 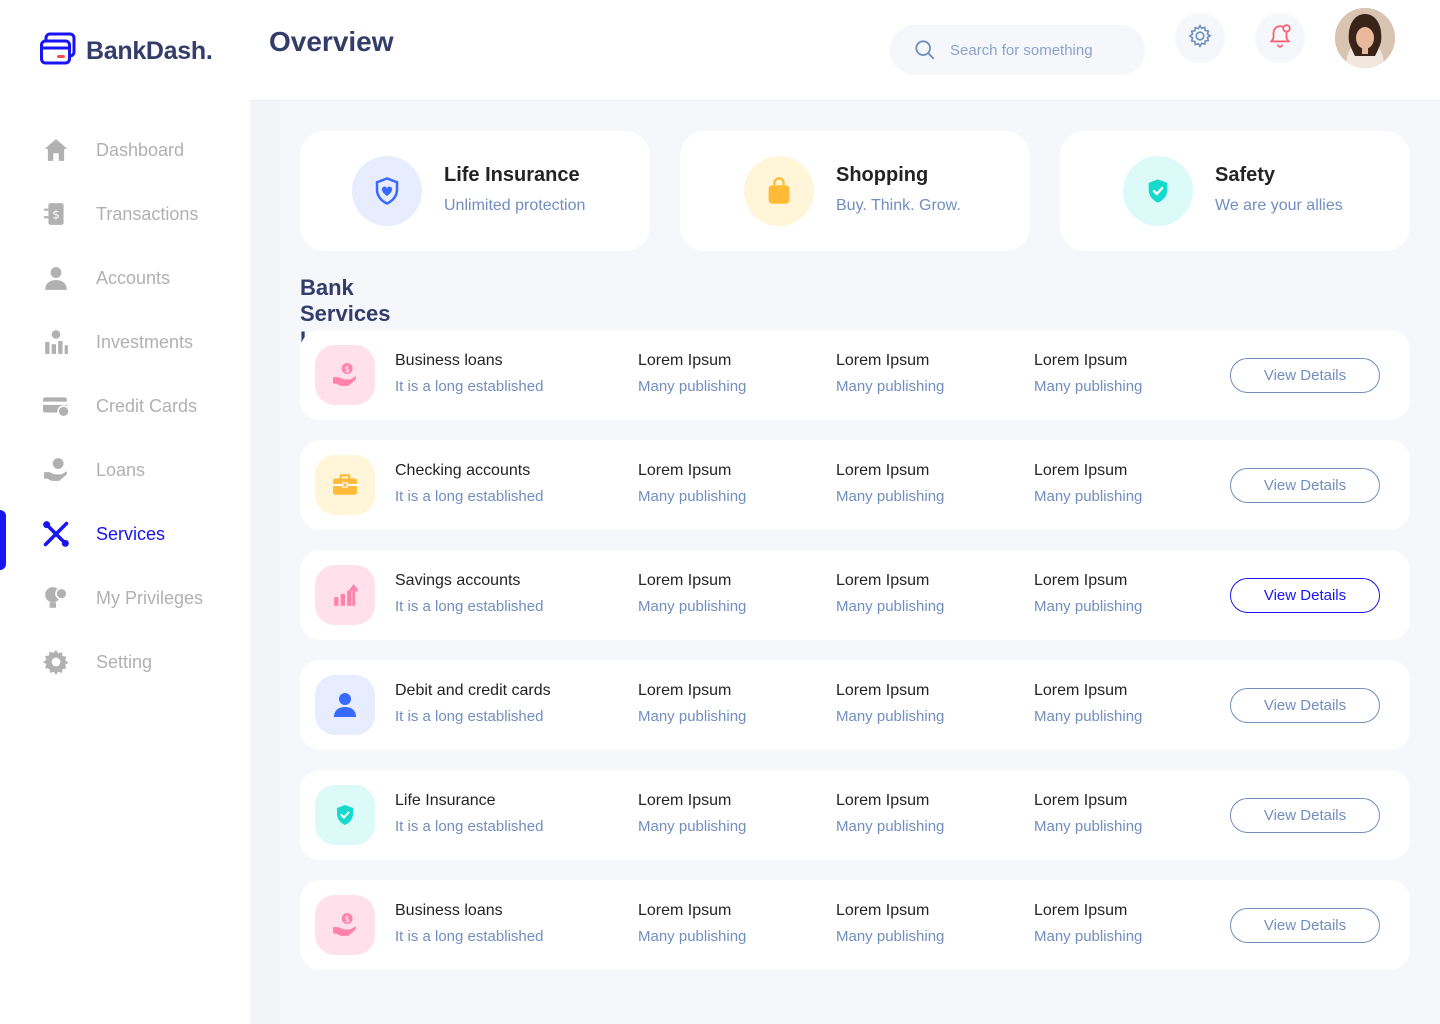 What do you see at coordinates (445, 800) in the screenshot?
I see `service-name: Life Insurance` at bounding box center [445, 800].